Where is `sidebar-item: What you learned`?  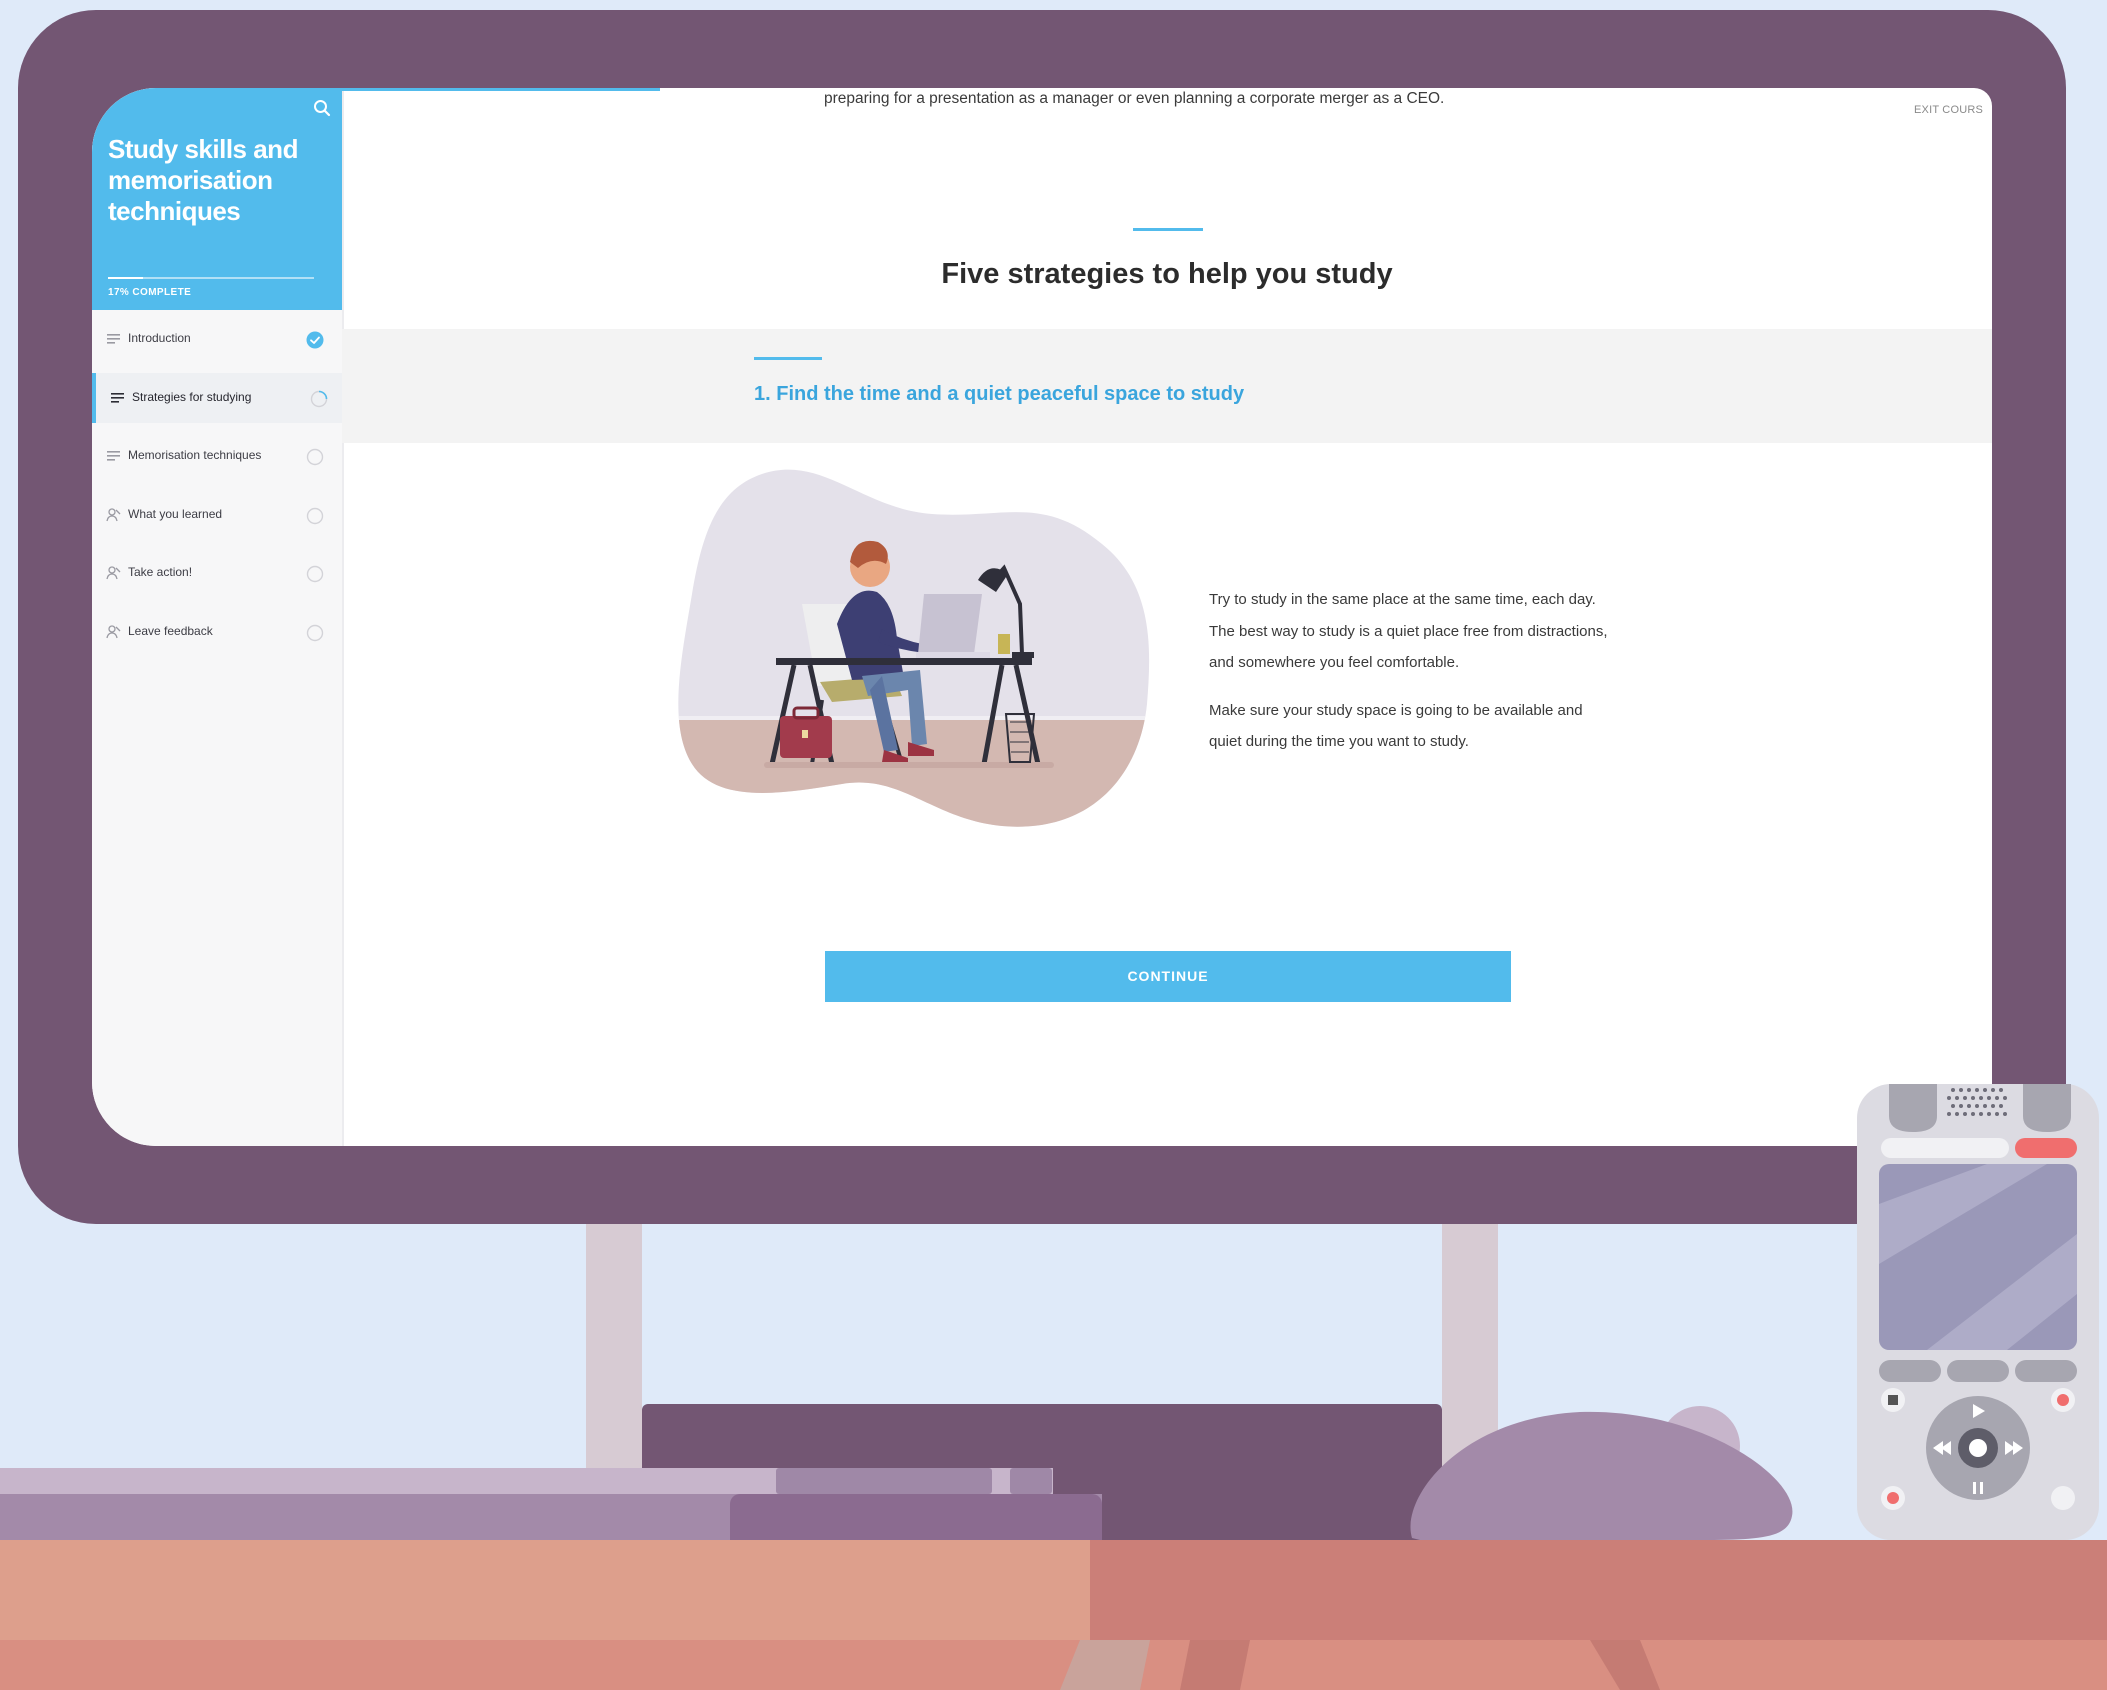 sidebar-item: What you learned is located at coordinates (217, 515).